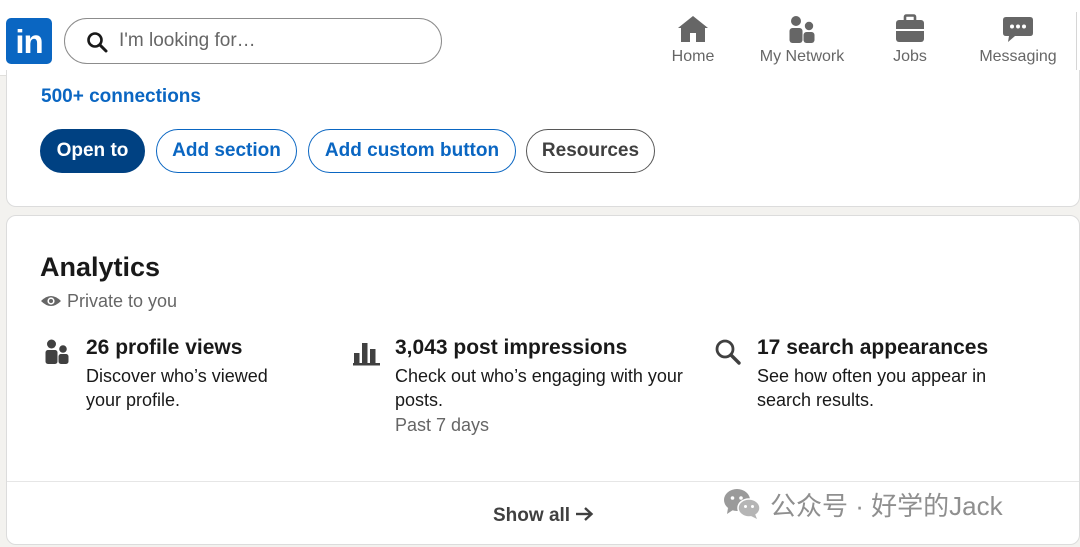 This screenshot has width=1080, height=547. Describe the element at coordinates (92, 151) in the screenshot. I see `open-to-button: Open to` at that location.